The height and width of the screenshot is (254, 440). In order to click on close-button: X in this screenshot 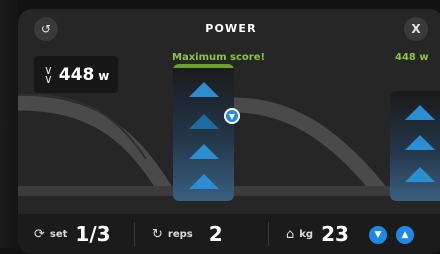, I will do `click(416, 29)`.